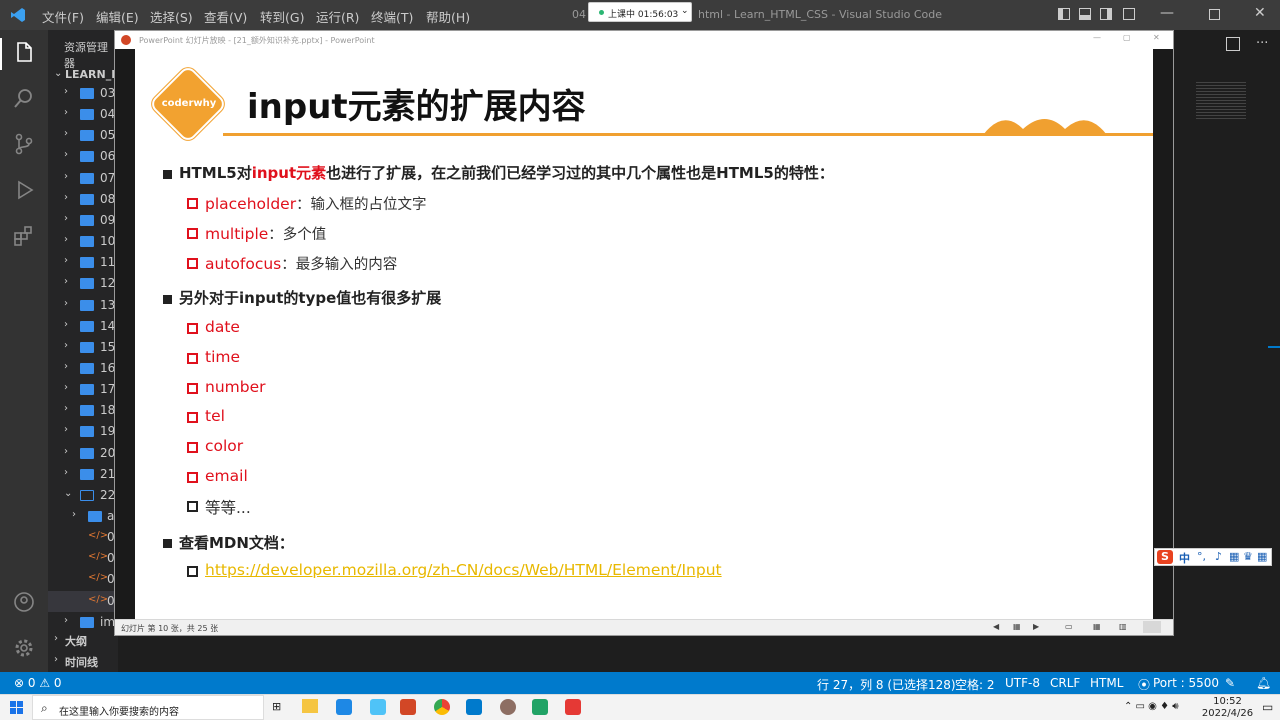 The image size is (1280, 720). What do you see at coordinates (1227, 713) in the screenshot?
I see `clock-date: 2022/4/26` at bounding box center [1227, 713].